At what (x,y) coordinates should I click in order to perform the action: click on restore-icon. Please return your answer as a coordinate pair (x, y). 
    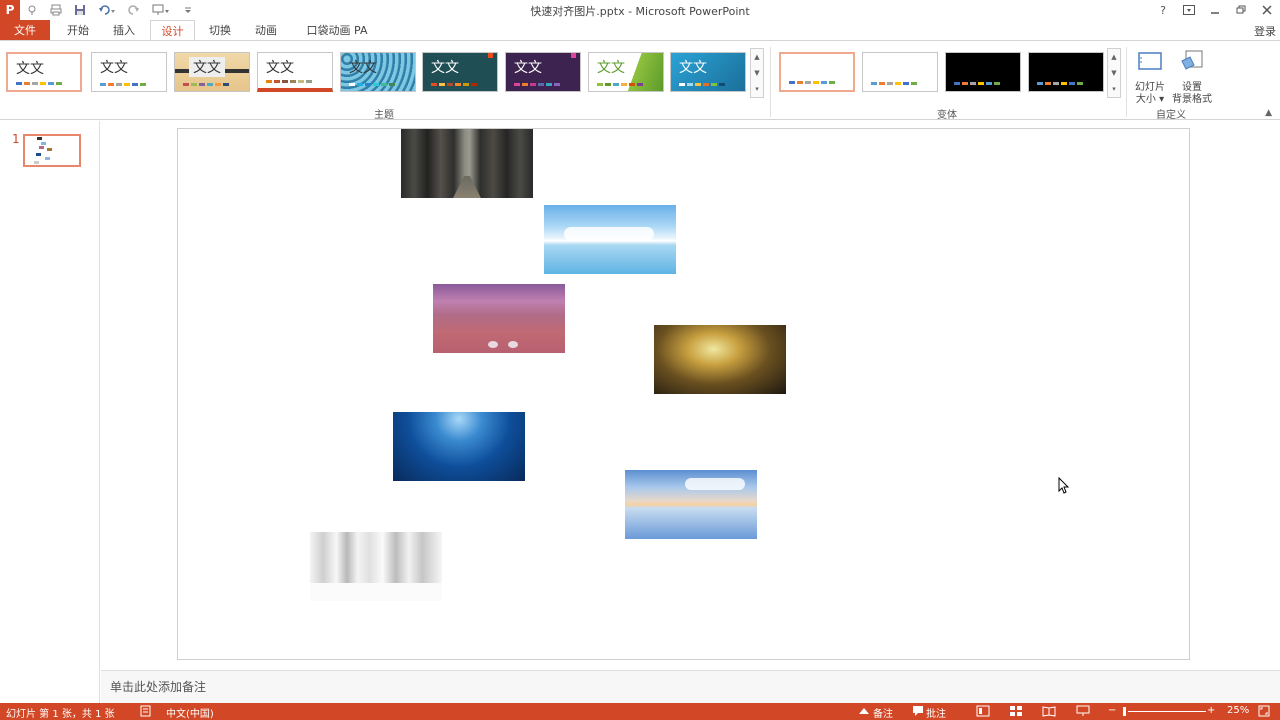
    Looking at the image, I should click on (1241, 10).